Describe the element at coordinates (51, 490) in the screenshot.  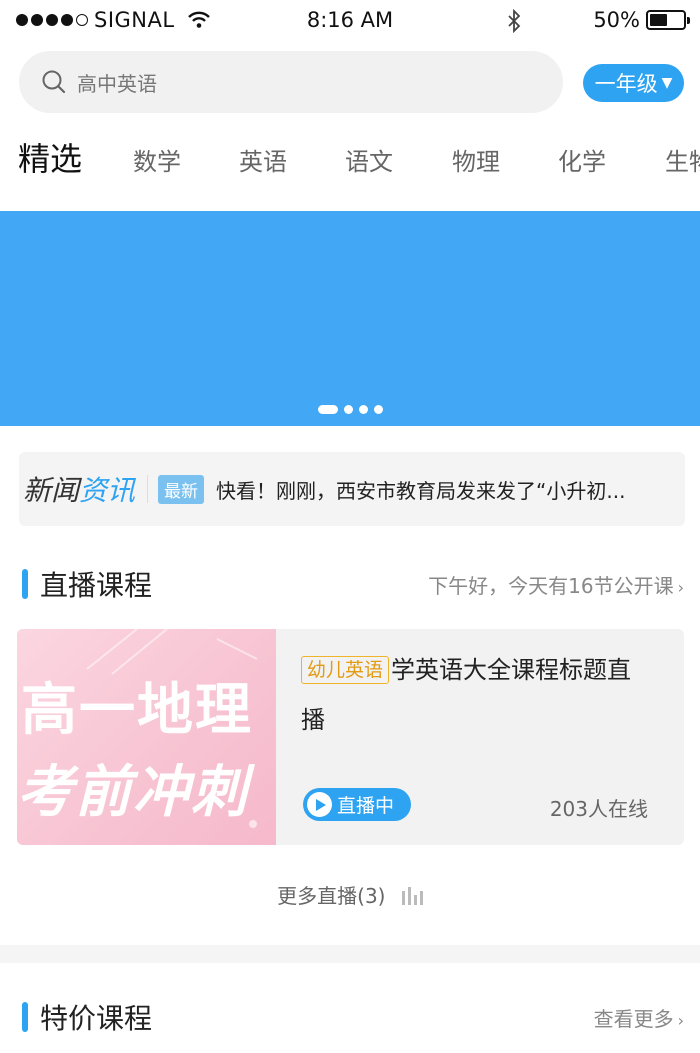
I see `news-logo-part1: 新闻` at that location.